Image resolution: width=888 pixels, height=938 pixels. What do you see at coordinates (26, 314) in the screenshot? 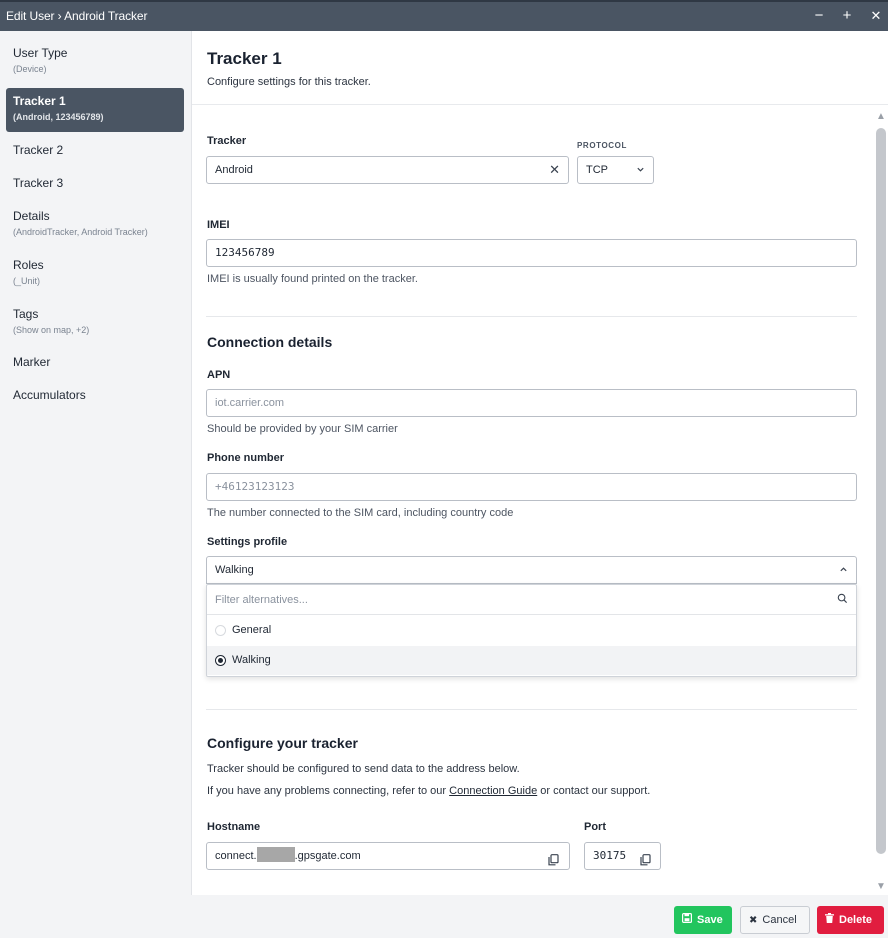
I see `sidebar-item-label: Tags` at bounding box center [26, 314].